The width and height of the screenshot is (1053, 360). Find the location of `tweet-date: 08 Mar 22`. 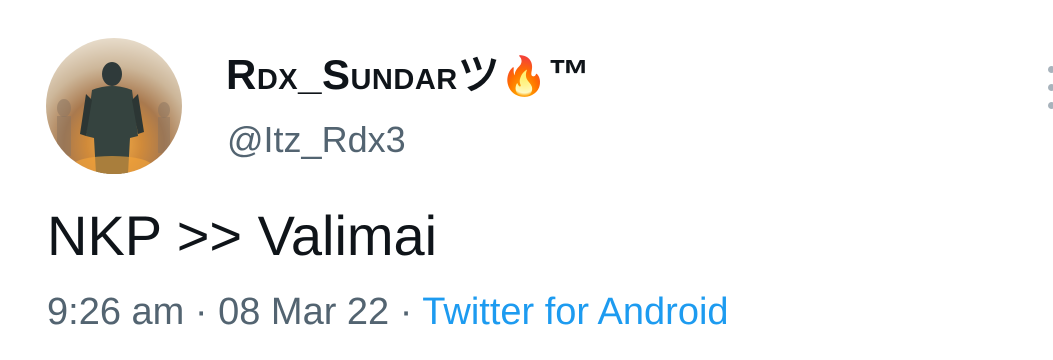

tweet-date: 08 Mar 22 is located at coordinates (303, 312).